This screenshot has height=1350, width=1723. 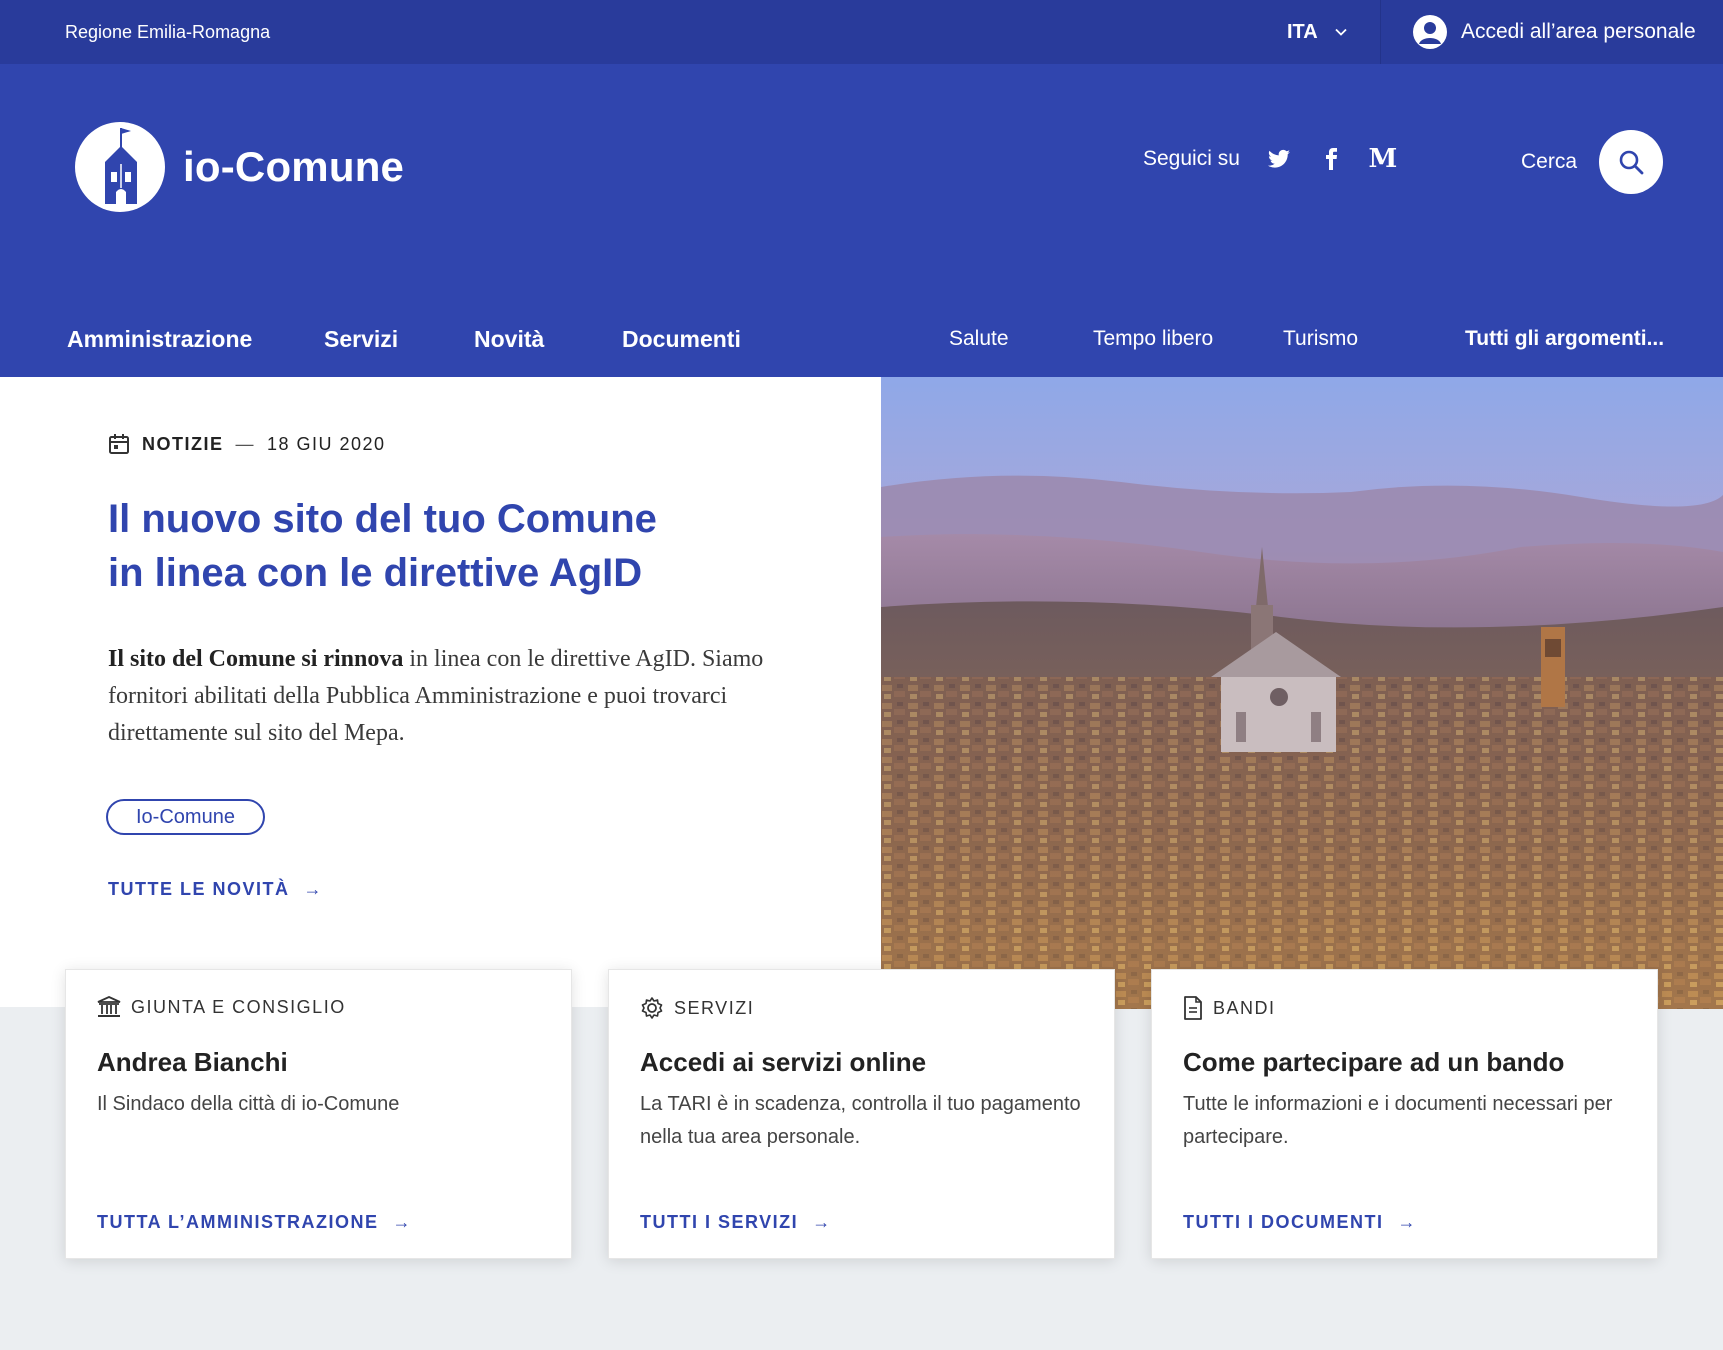 I want to click on institution-icon, so click(x=109, y=1006).